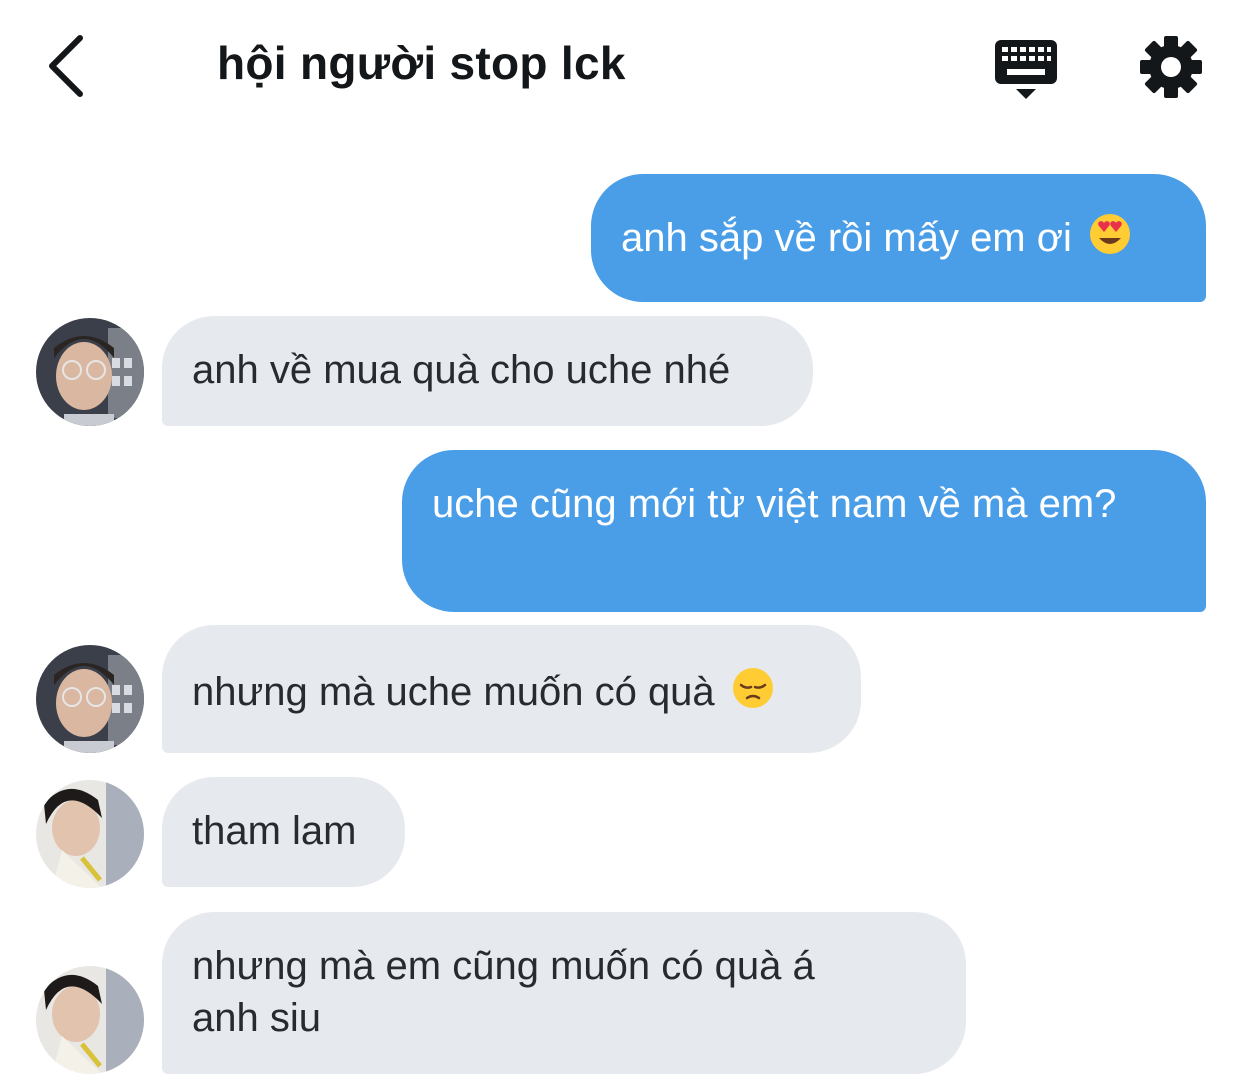 The width and height of the screenshot is (1242, 1085). I want to click on message-bubble-outgoing: anh sắp về rồi mấy em ơi, so click(898, 238).